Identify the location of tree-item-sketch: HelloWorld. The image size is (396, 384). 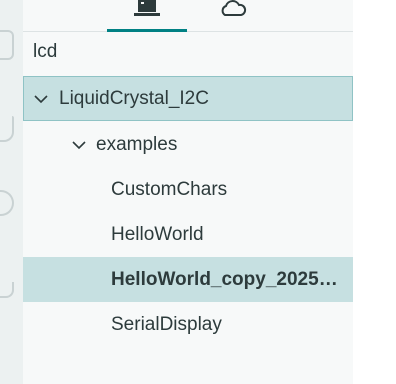
(188, 234).